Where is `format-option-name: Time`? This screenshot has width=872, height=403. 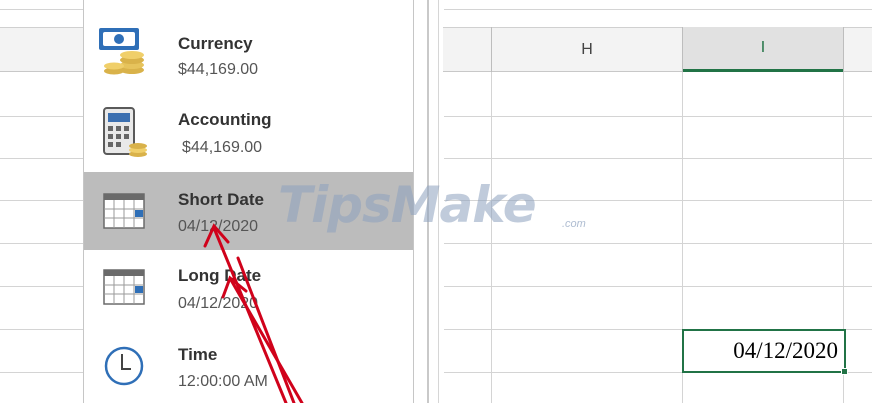
format-option-name: Time is located at coordinates (198, 354).